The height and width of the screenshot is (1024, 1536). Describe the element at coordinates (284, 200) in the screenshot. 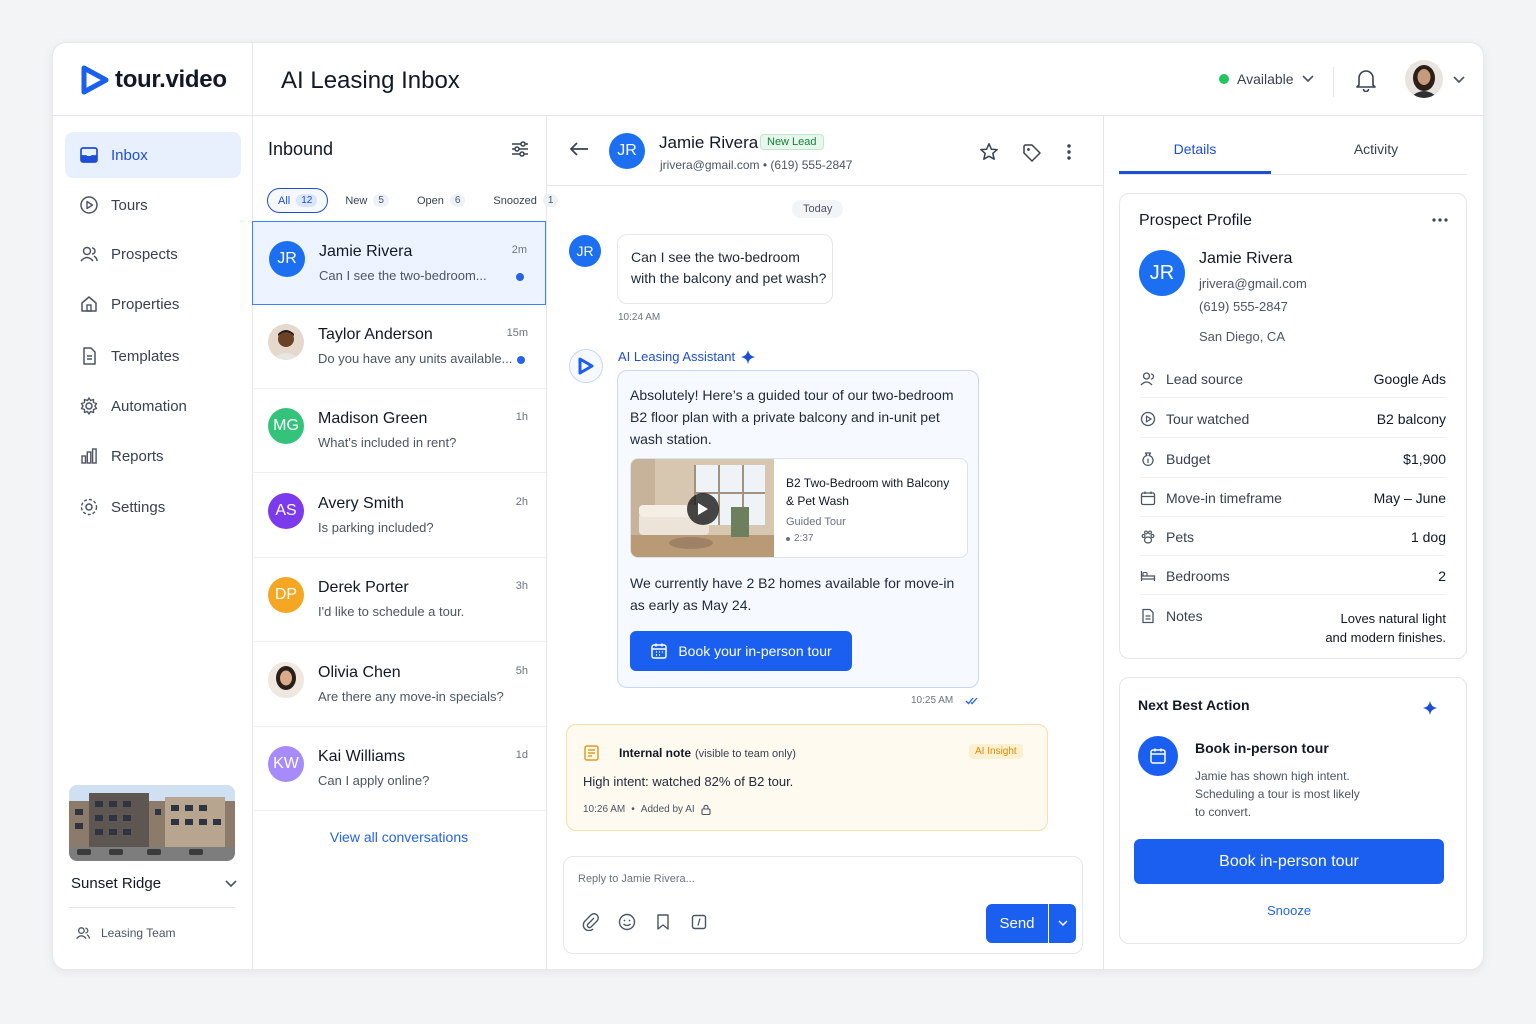

I see `filter-label: All` at that location.